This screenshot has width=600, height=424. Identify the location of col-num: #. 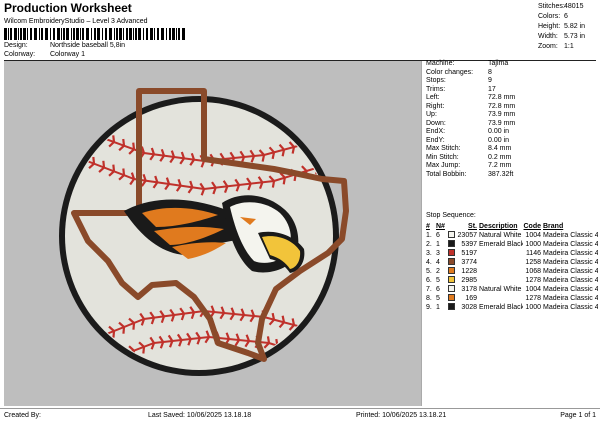
(428, 226).